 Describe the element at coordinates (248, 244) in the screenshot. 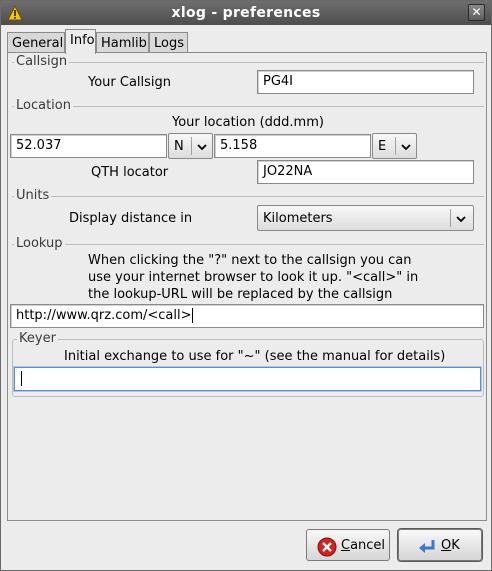

I see `lookup-group: Lookup` at that location.